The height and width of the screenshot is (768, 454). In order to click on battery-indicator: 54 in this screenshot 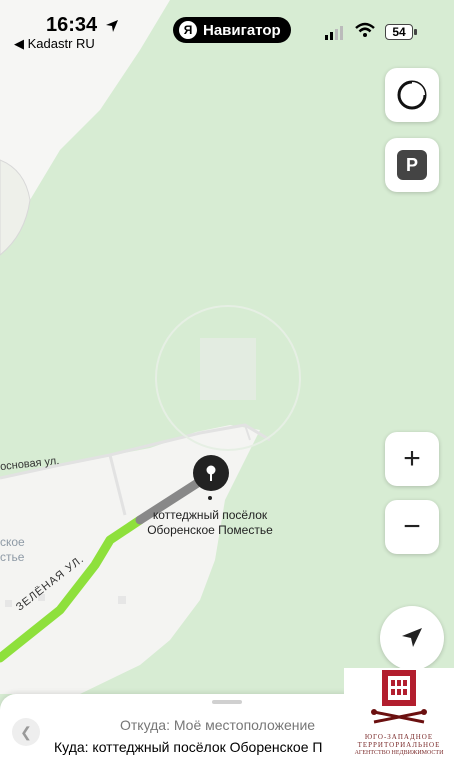, I will do `click(399, 32)`.